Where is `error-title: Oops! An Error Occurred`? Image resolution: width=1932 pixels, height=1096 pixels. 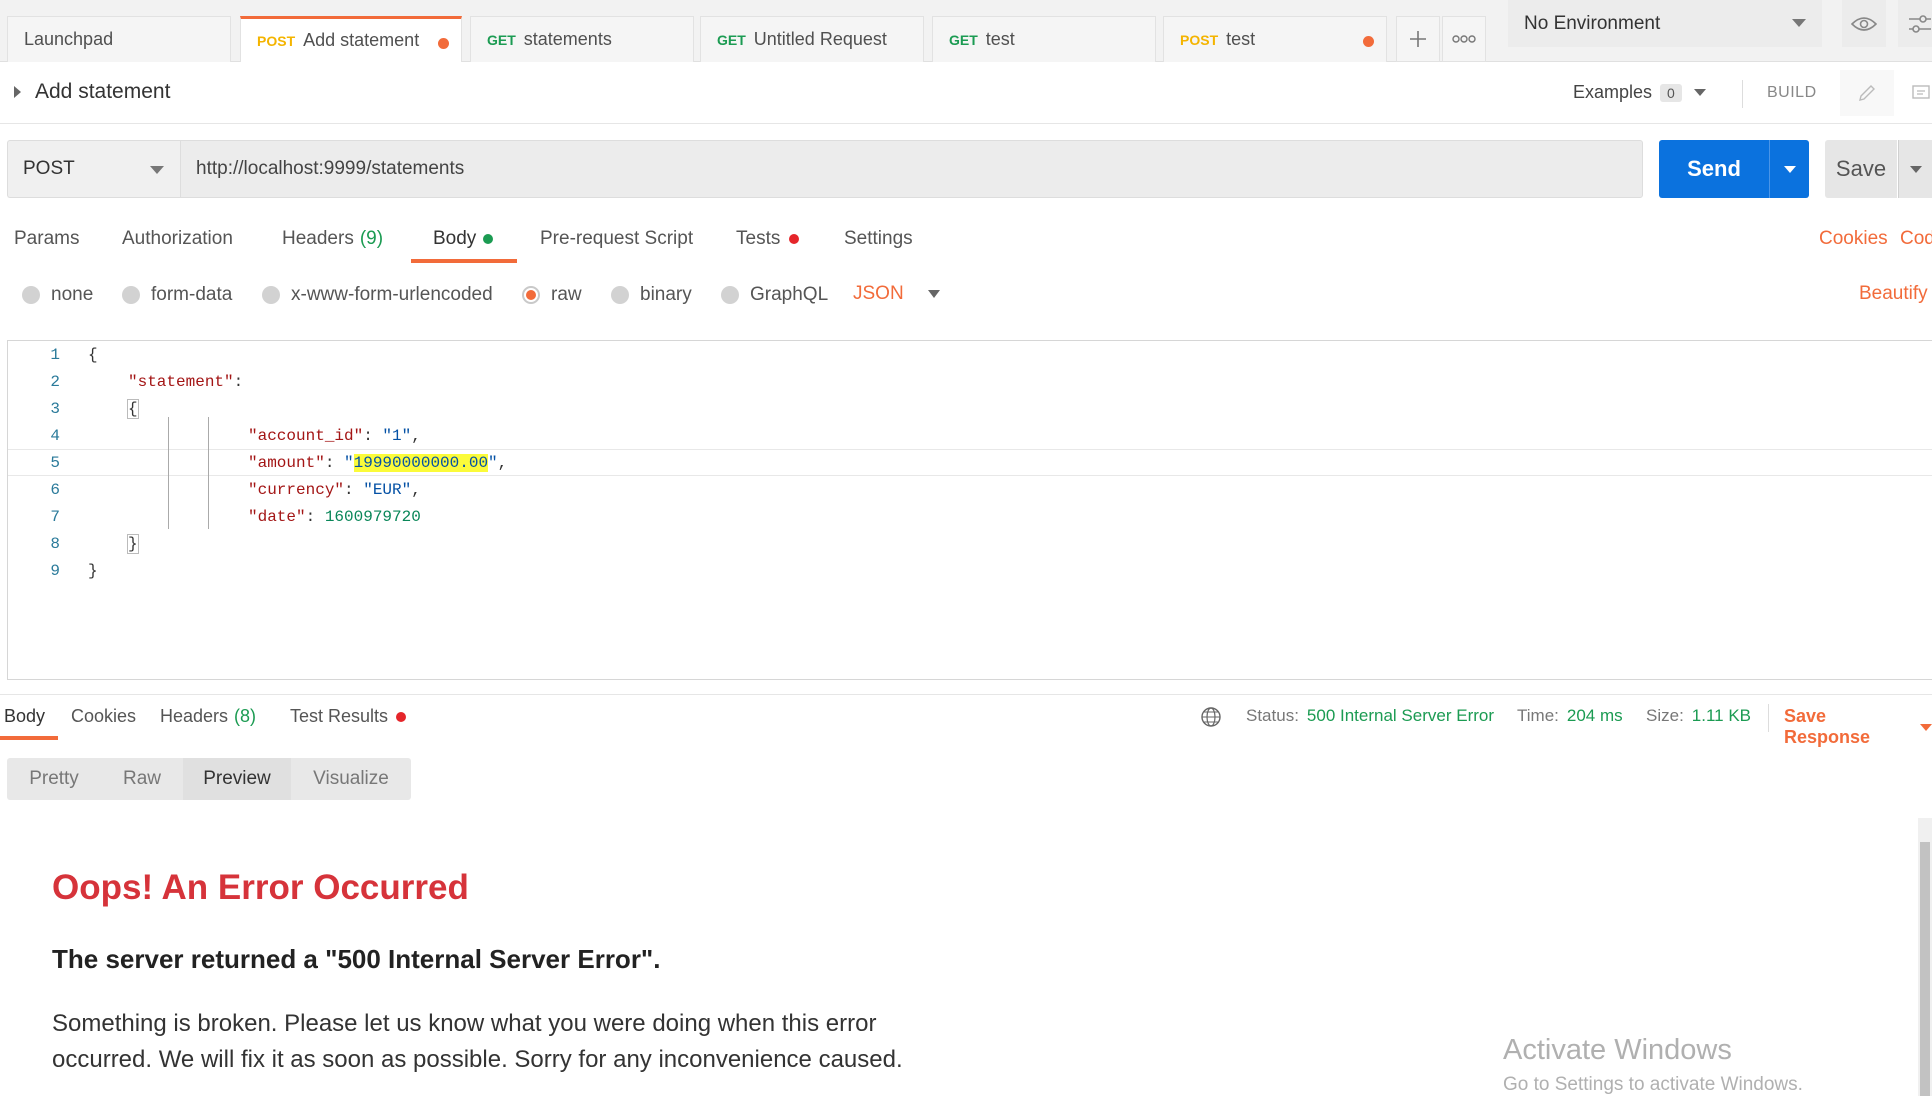
error-title: Oops! An Error Occurred is located at coordinates (260, 887).